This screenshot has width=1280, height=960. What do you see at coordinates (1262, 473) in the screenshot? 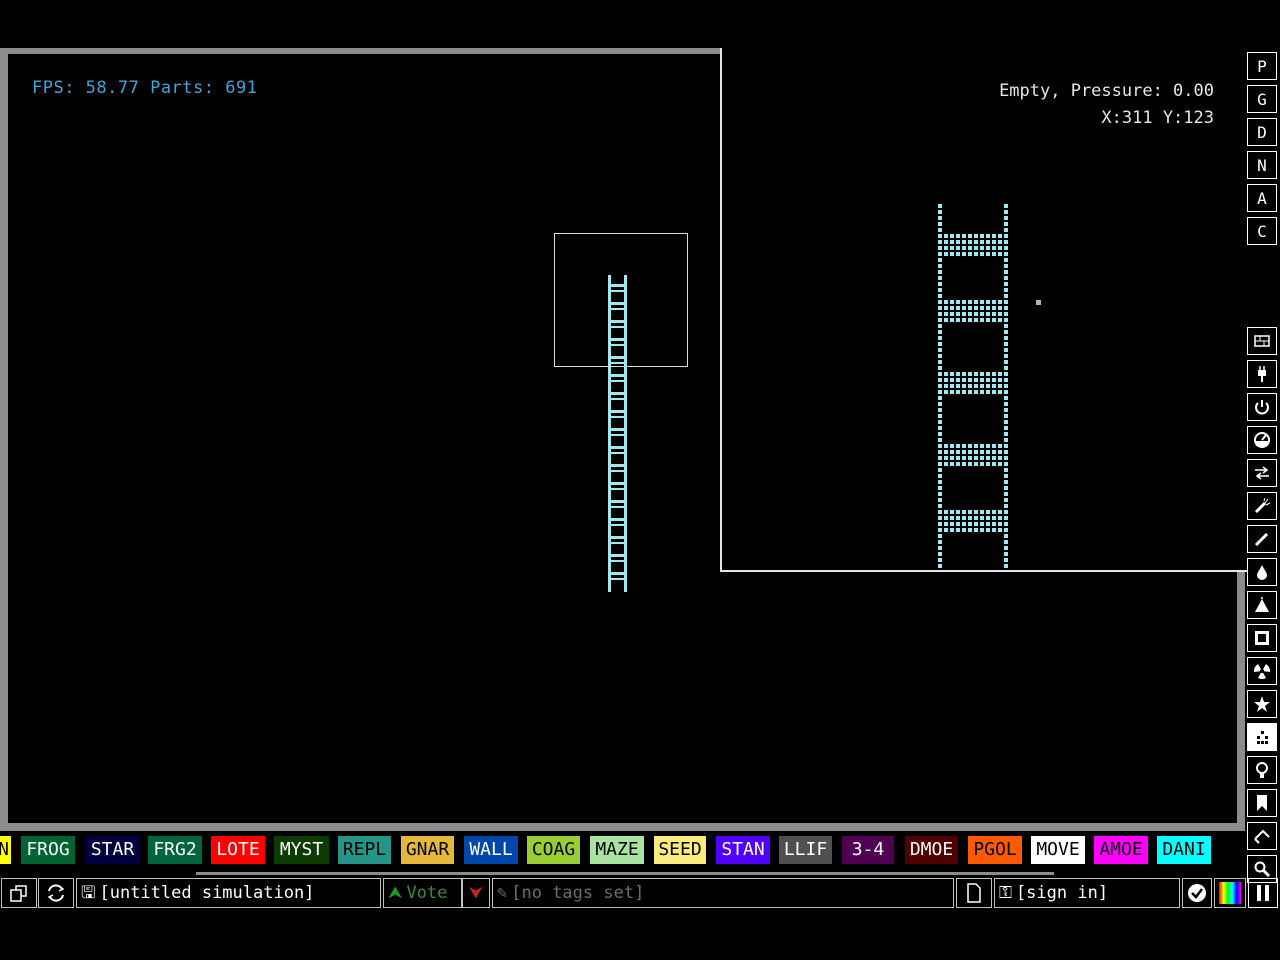
I see `force-icon` at bounding box center [1262, 473].